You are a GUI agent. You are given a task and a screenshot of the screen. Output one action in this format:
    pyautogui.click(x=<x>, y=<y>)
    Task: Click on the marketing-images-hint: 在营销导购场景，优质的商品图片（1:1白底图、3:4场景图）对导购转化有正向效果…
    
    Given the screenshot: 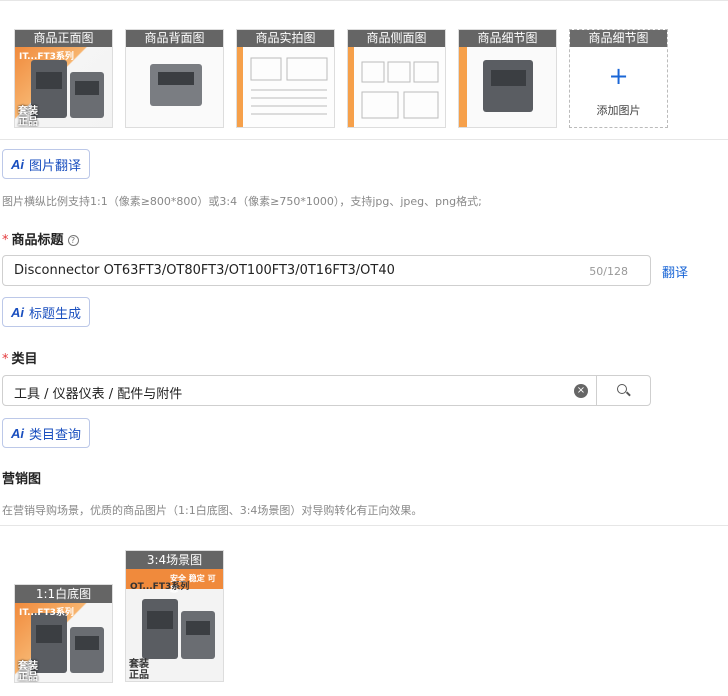 What is the action you would take?
    pyautogui.click(x=212, y=510)
    